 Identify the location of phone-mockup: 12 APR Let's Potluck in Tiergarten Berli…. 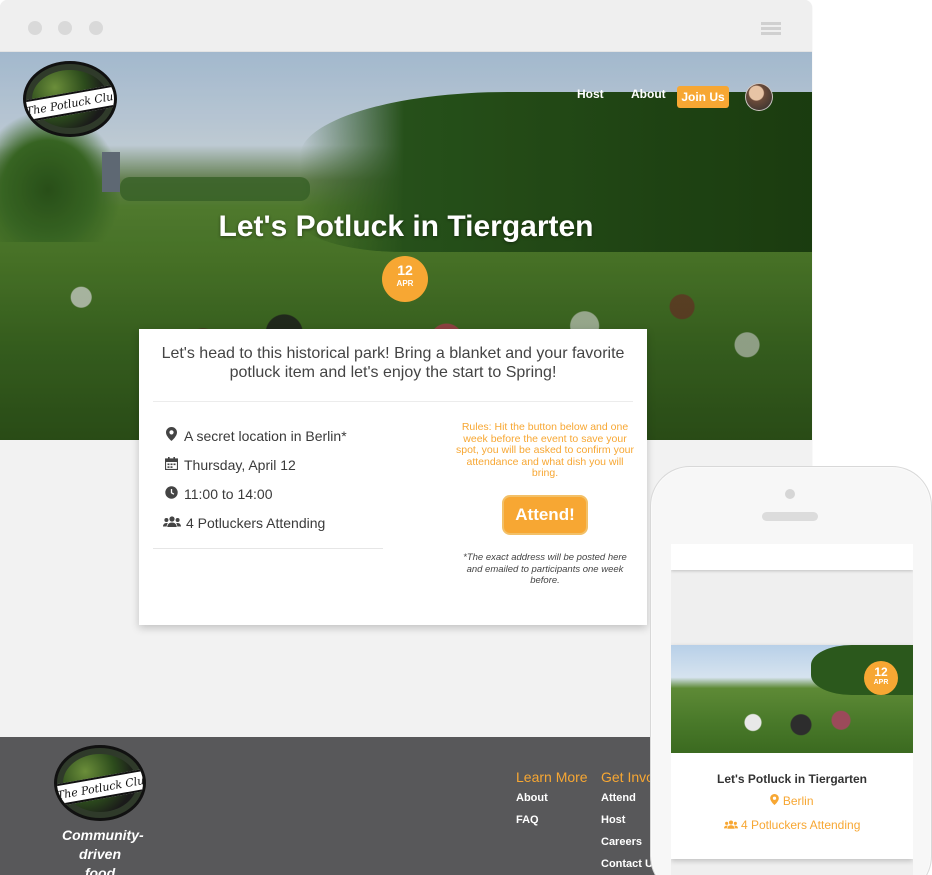
(791, 670).